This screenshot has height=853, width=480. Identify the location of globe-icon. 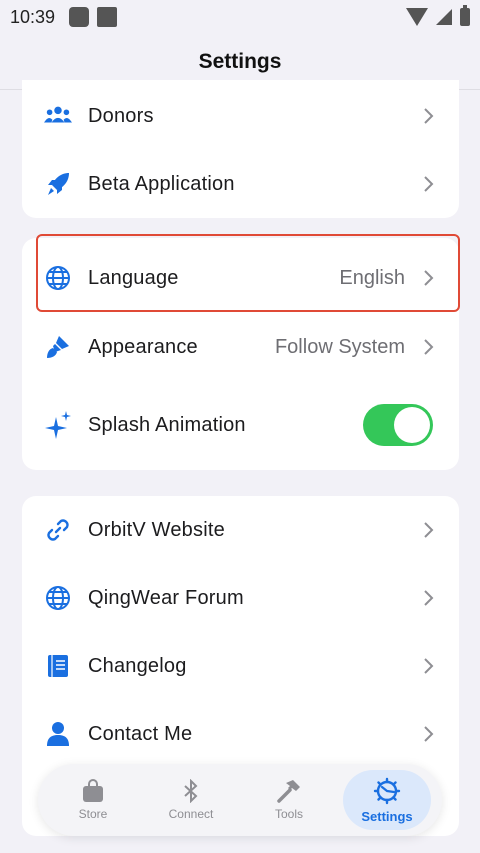
(58, 598).